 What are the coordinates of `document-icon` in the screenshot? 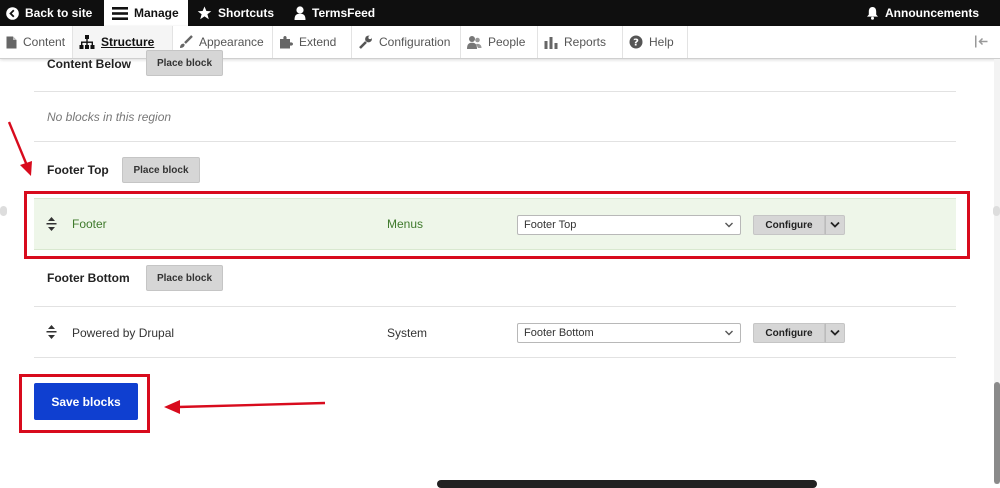 It's located at (11, 42).